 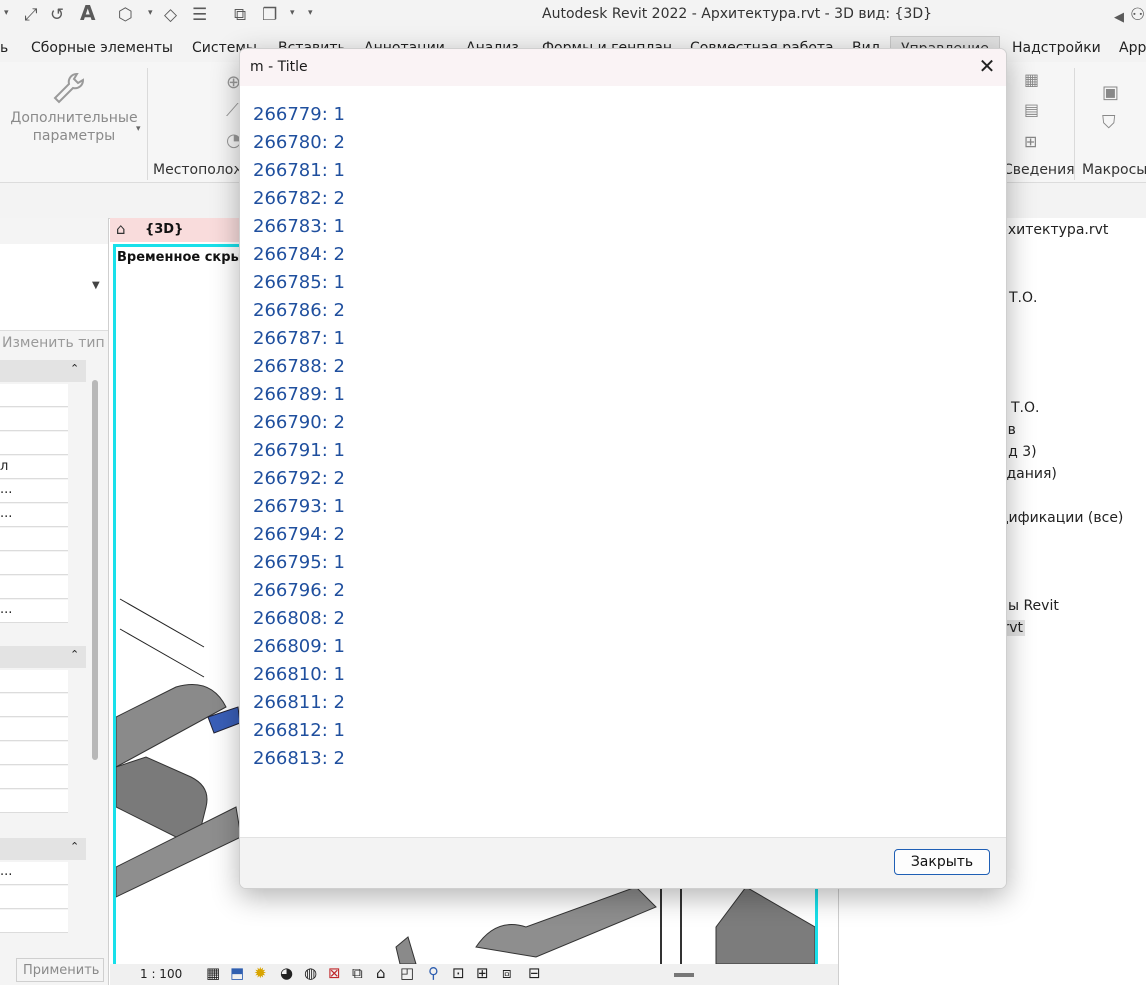 I want to click on crop-view-icon: ⊠, so click(x=334, y=973).